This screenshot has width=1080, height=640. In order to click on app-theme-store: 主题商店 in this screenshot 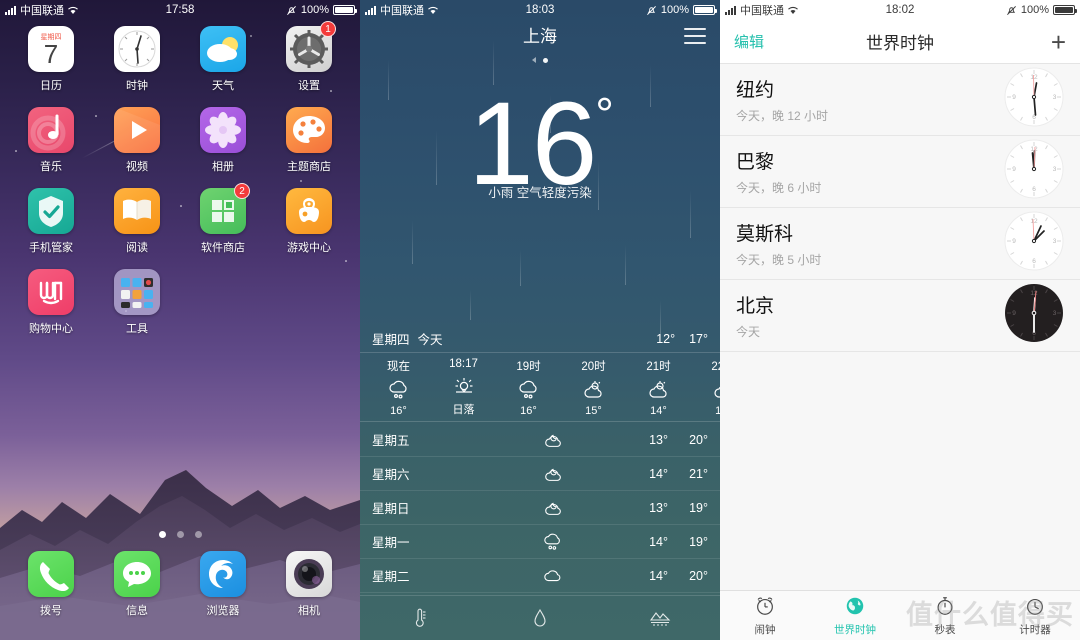, I will do `click(309, 140)`.